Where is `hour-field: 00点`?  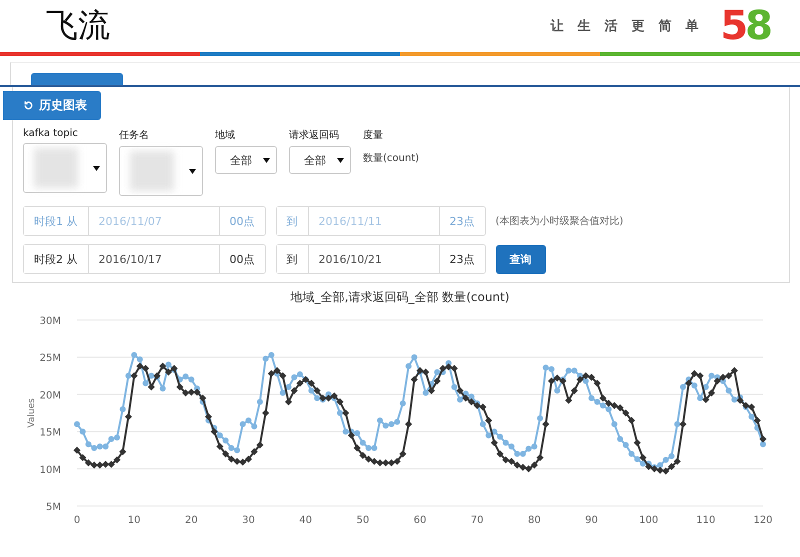 hour-field: 00点 is located at coordinates (242, 259).